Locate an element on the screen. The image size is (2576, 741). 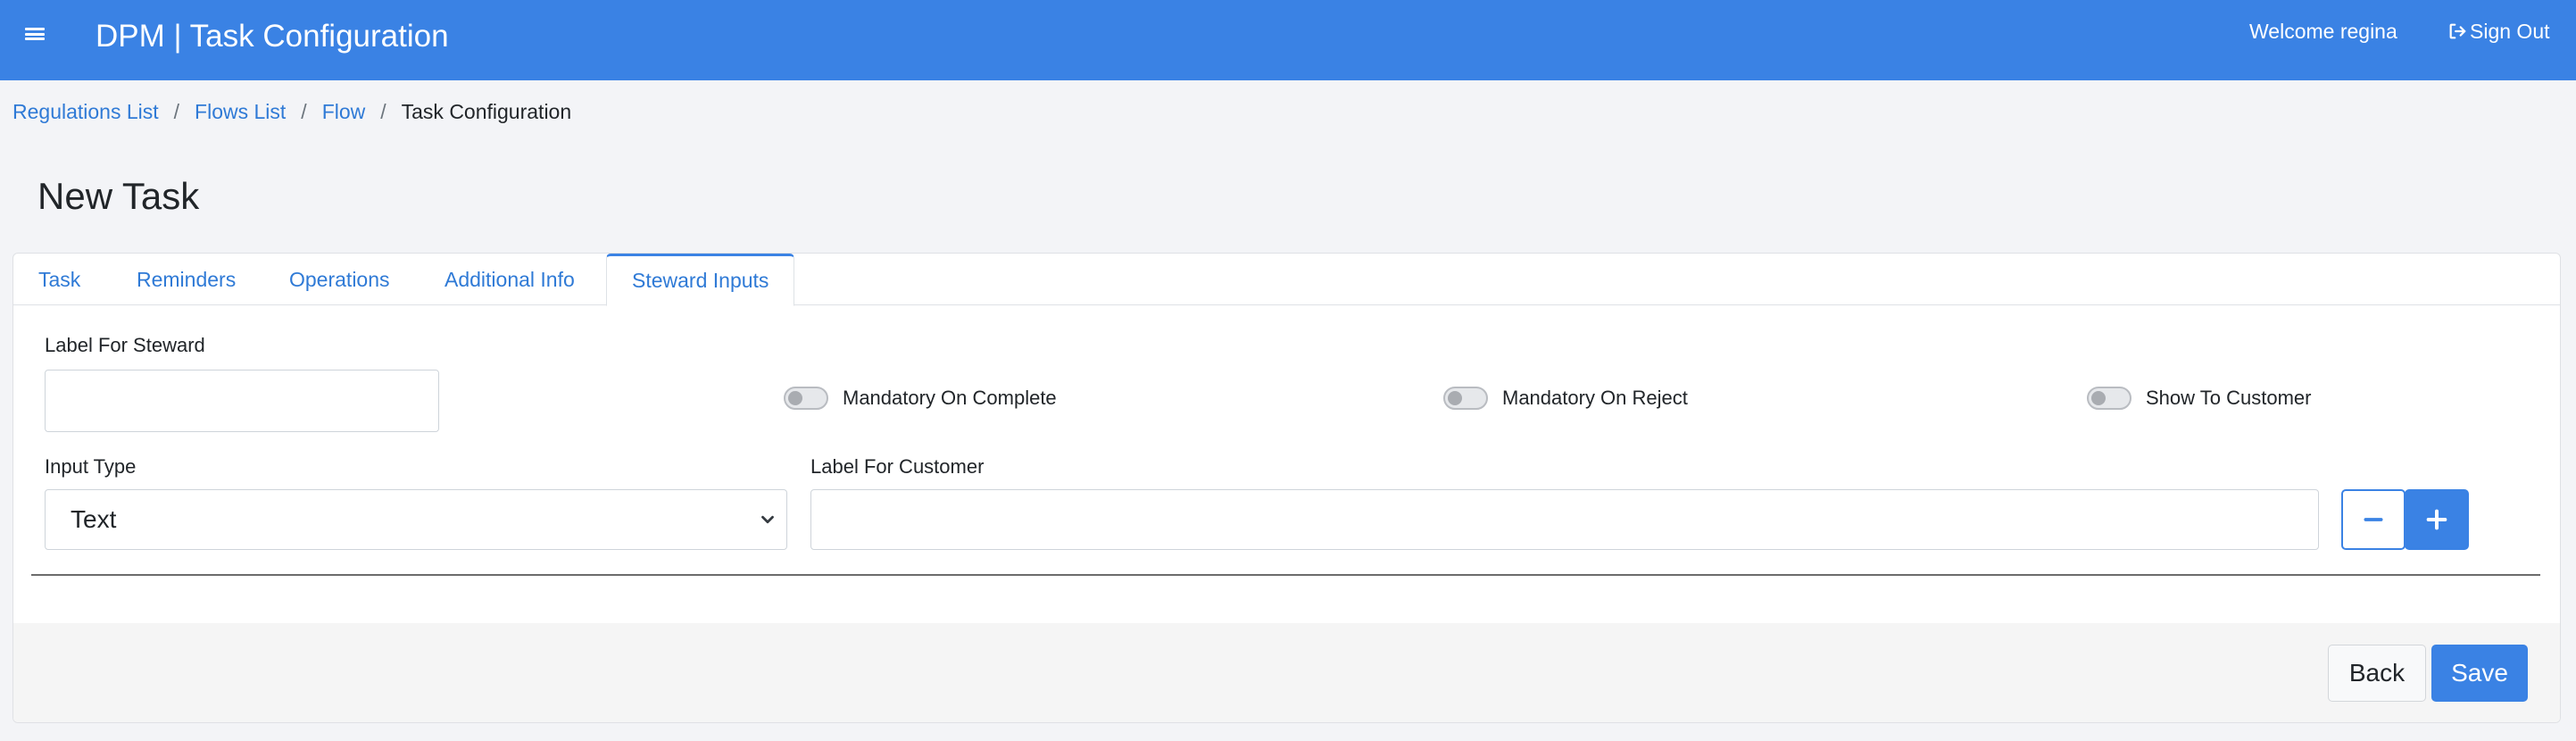
tab-steward-inputs: Steward Inputs is located at coordinates (701, 280).